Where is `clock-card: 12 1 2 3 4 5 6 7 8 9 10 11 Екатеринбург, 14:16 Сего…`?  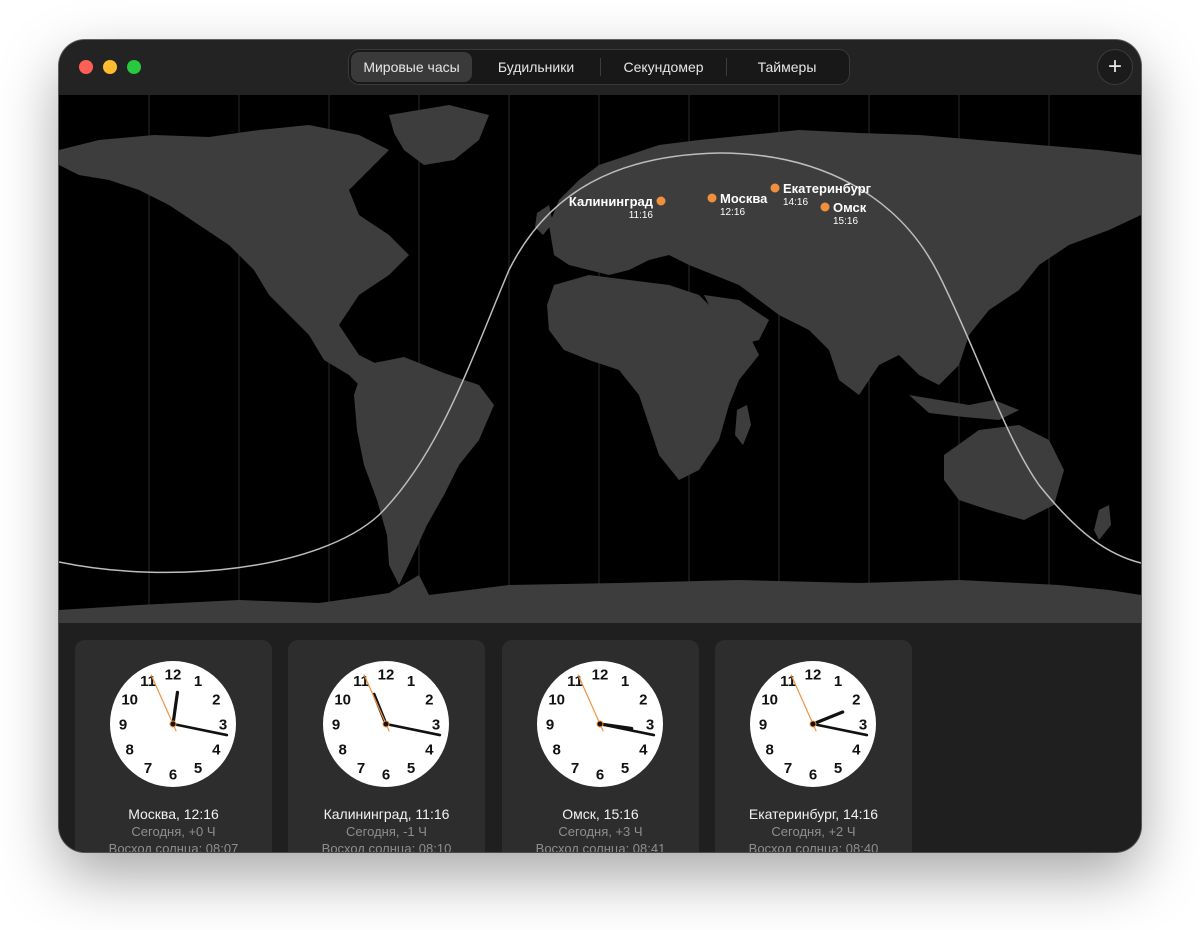
clock-card: 12 1 2 3 4 5 6 7 8 9 10 11 Екатеринбург, 14:16 Сего… is located at coordinates (813, 746).